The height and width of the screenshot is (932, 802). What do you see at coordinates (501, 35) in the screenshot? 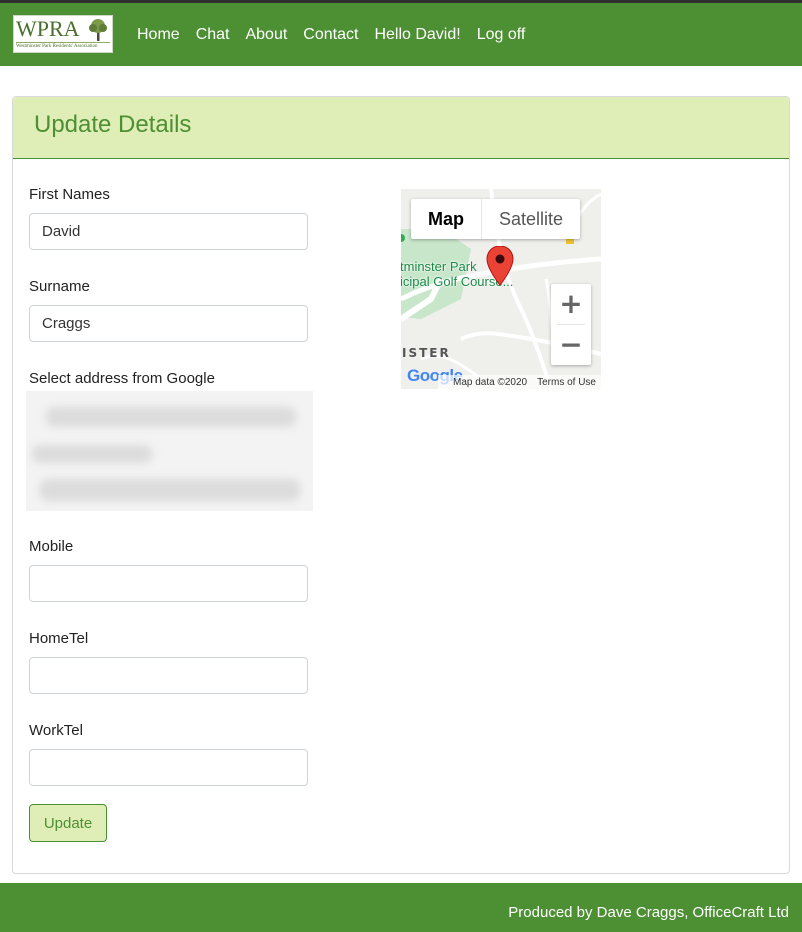
I see `nav-log-off: Log off` at bounding box center [501, 35].